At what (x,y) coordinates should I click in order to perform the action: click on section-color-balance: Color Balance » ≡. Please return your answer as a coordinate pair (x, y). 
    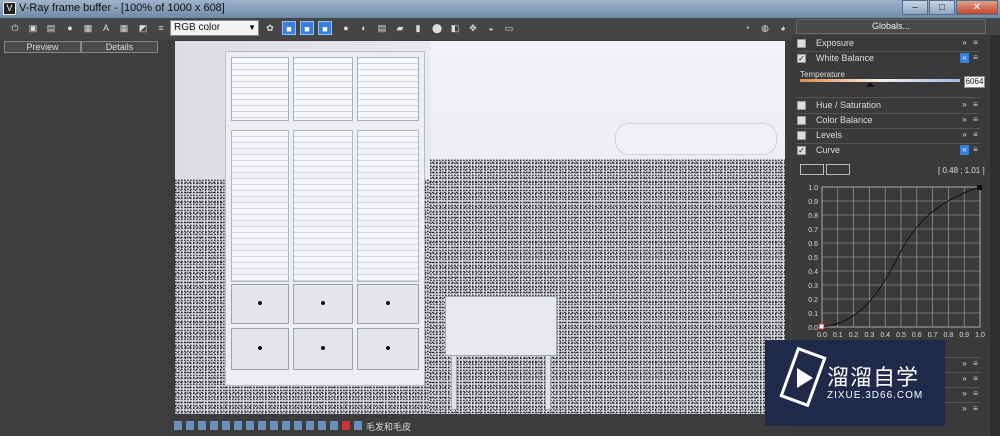
    Looking at the image, I should click on (888, 120).